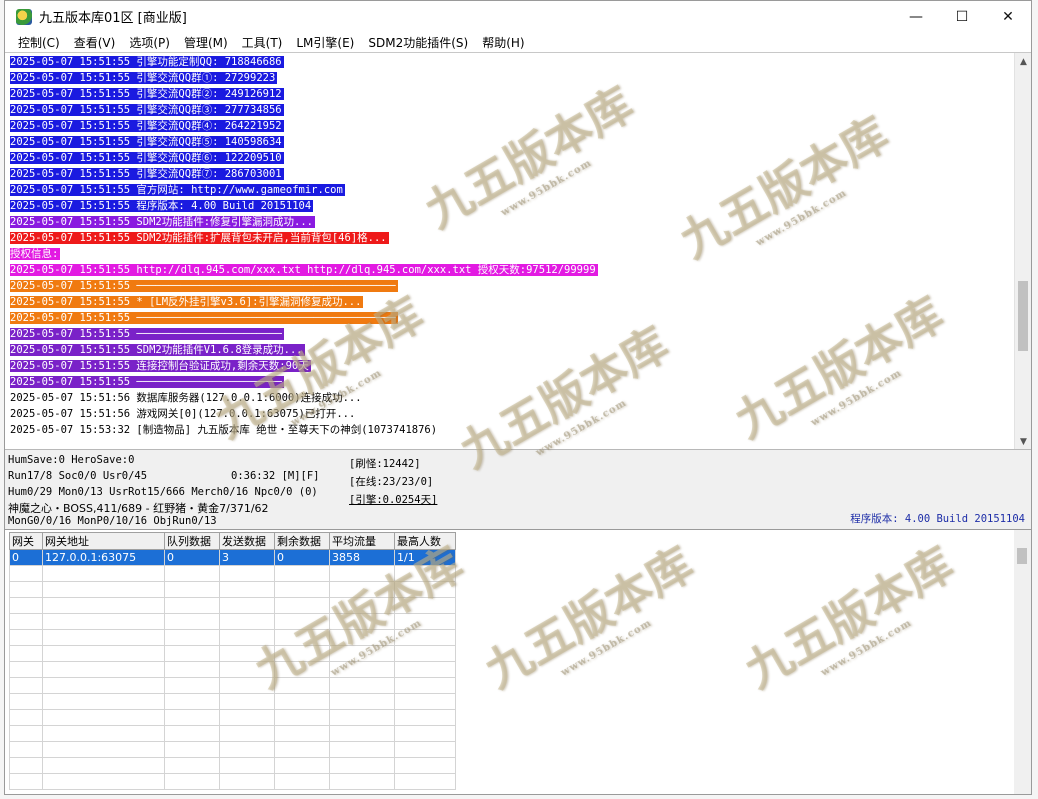  Describe the element at coordinates (206, 42) in the screenshot. I see `menu-manage: 管理(M)` at that location.